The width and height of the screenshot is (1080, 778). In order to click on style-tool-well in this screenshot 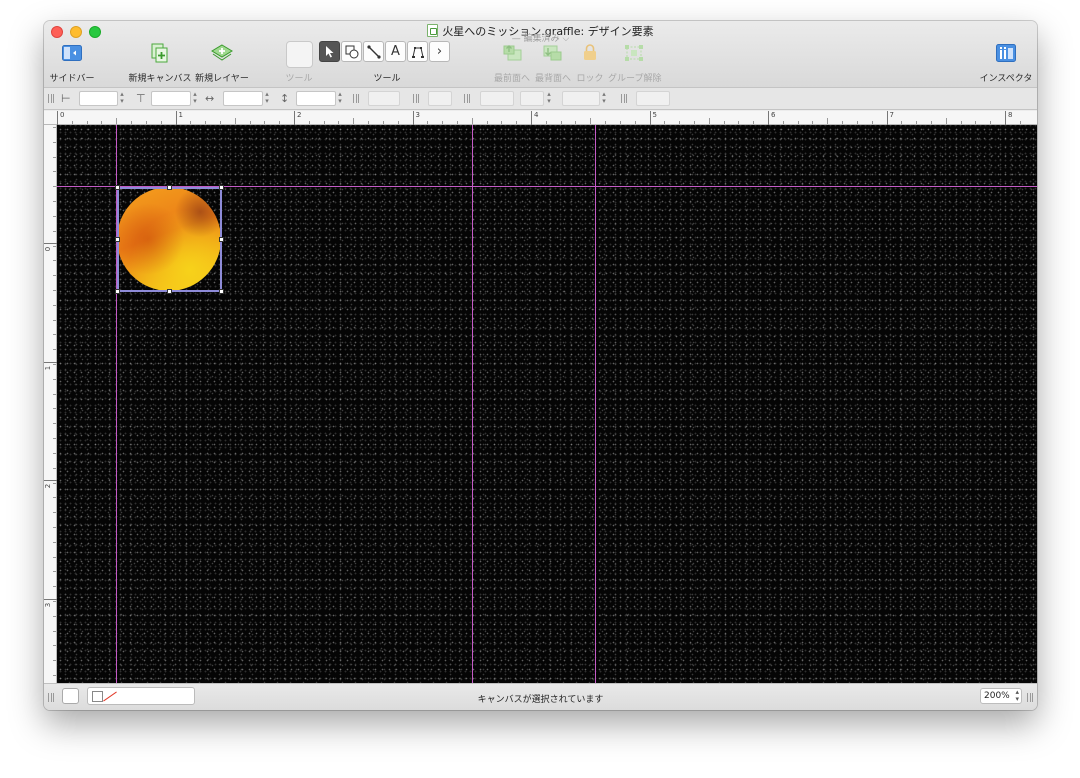, I will do `click(299, 54)`.